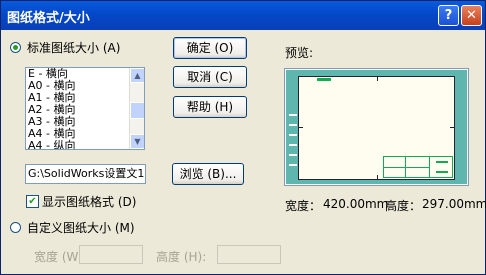 The image size is (486, 275). Describe the element at coordinates (89, 201) in the screenshot. I see `show-format-label: 显示图纸格式 (D)` at that location.